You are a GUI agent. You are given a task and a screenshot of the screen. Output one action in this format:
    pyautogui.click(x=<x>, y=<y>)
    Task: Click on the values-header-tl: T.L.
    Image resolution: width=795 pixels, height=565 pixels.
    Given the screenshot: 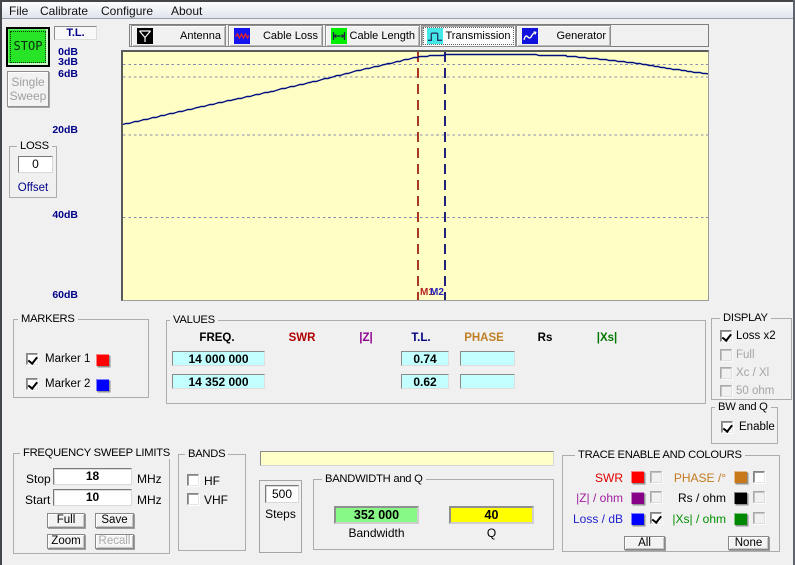 What is the action you would take?
    pyautogui.click(x=421, y=338)
    